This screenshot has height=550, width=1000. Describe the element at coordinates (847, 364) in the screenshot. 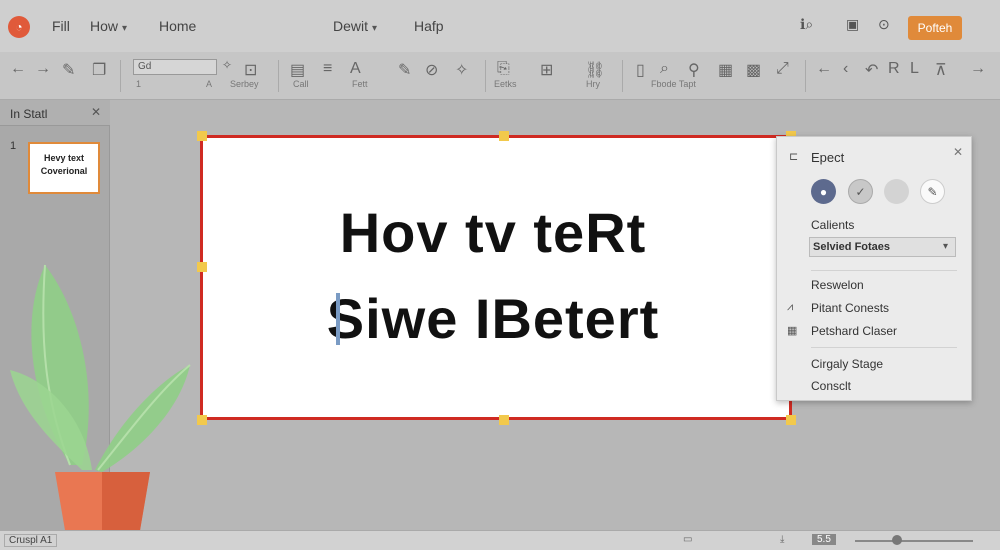

I see `panel-item-4: Cirgaly Stage` at that location.